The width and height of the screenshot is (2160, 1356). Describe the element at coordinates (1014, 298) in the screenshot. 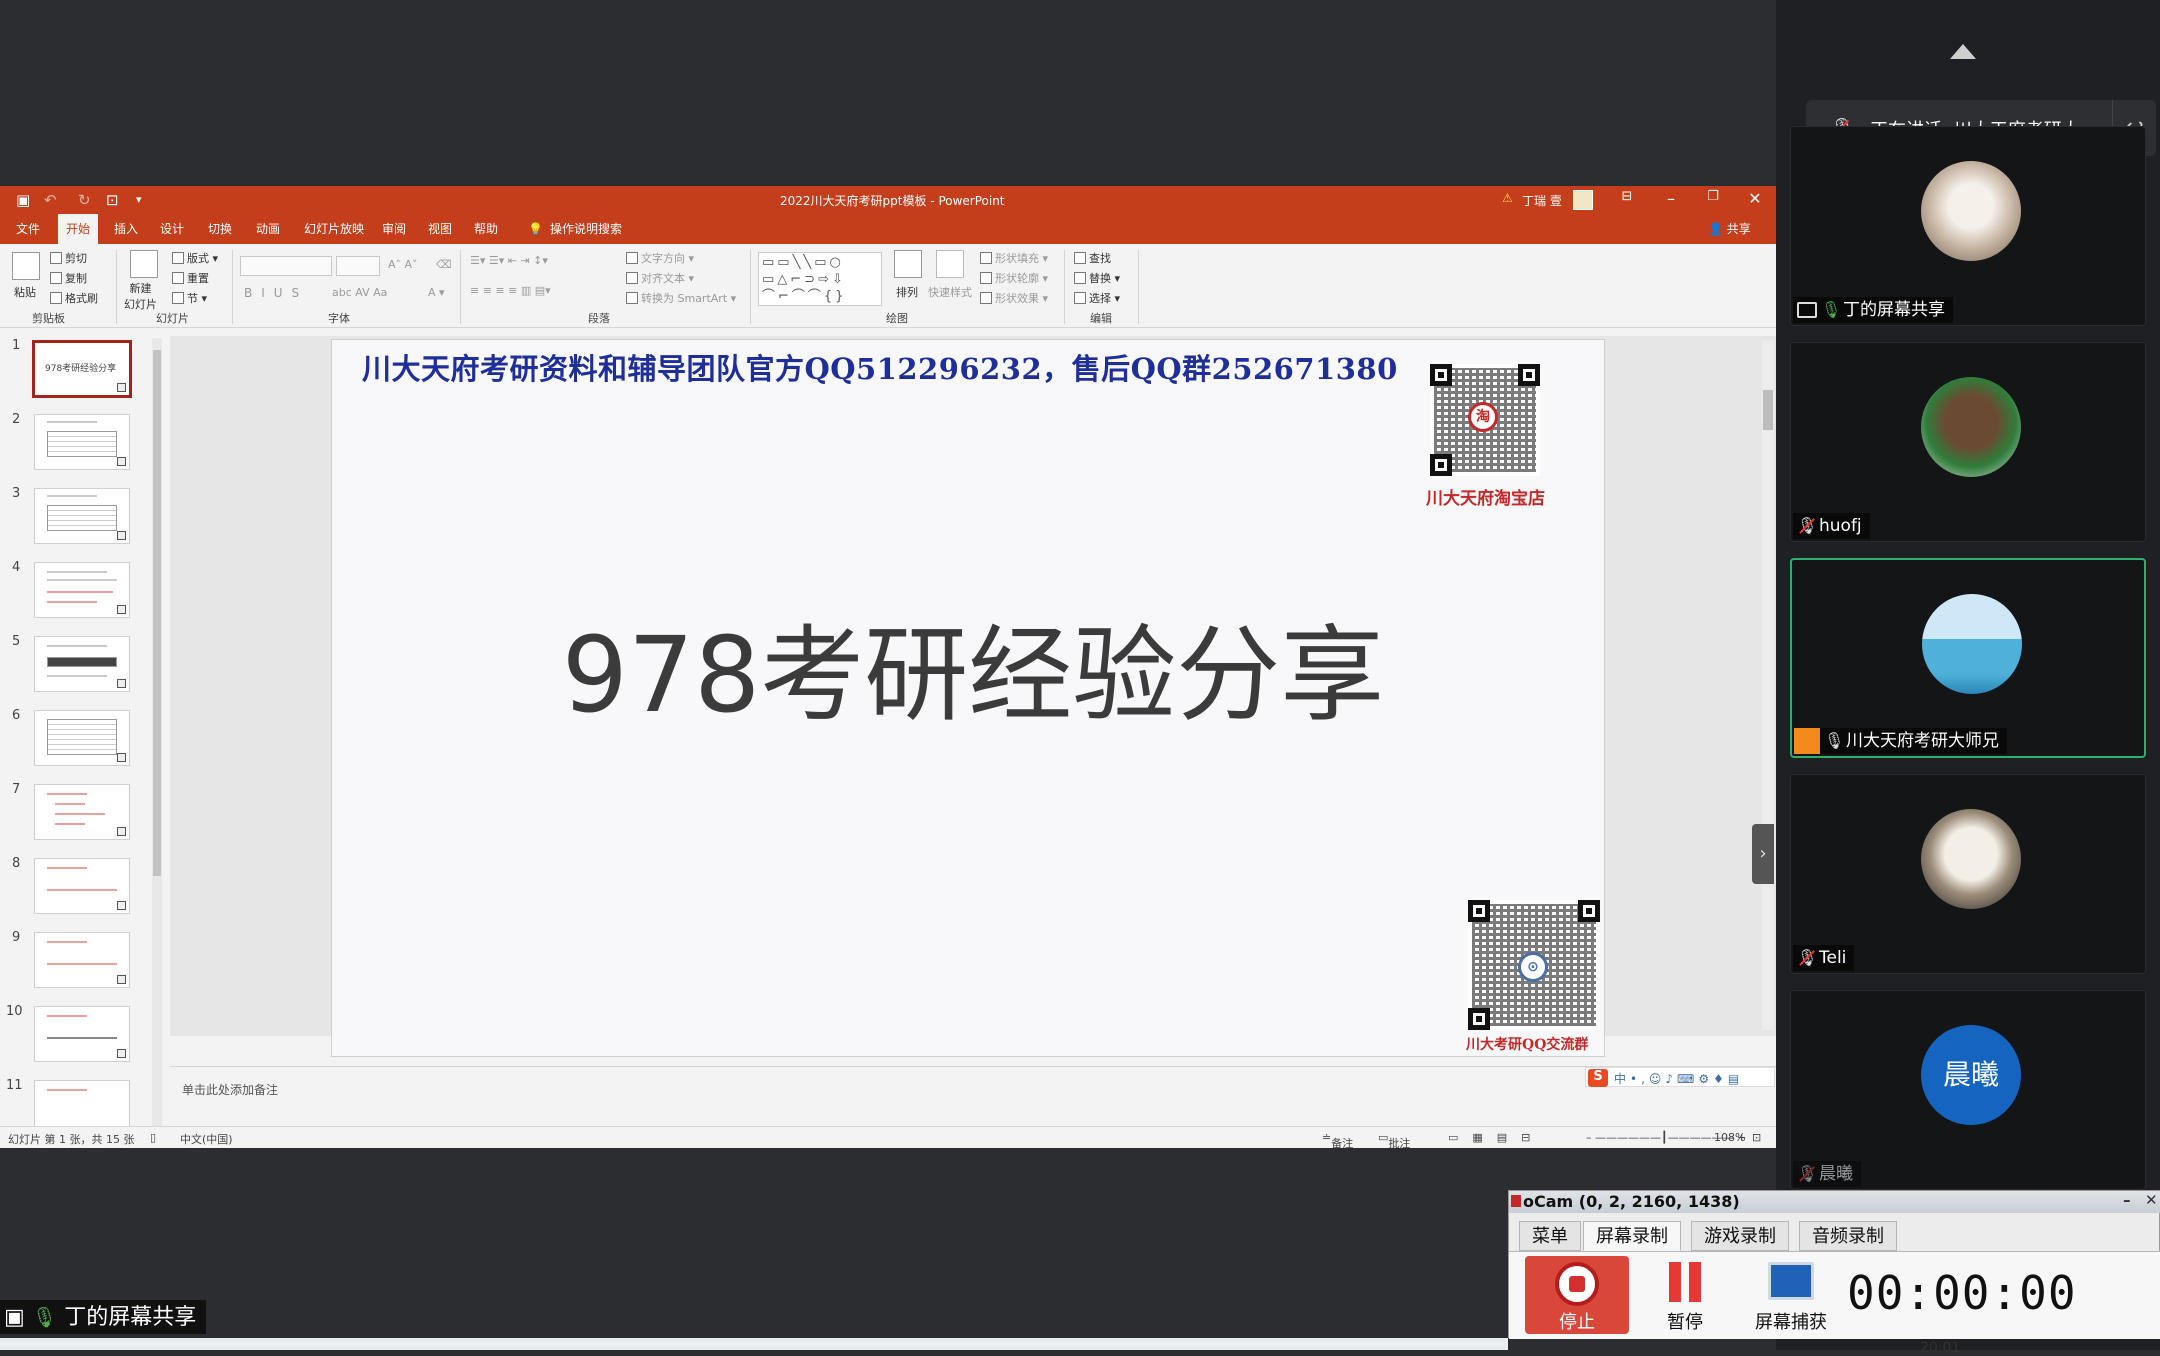

I see `shape-effects-button: 形状效果 ▾` at that location.